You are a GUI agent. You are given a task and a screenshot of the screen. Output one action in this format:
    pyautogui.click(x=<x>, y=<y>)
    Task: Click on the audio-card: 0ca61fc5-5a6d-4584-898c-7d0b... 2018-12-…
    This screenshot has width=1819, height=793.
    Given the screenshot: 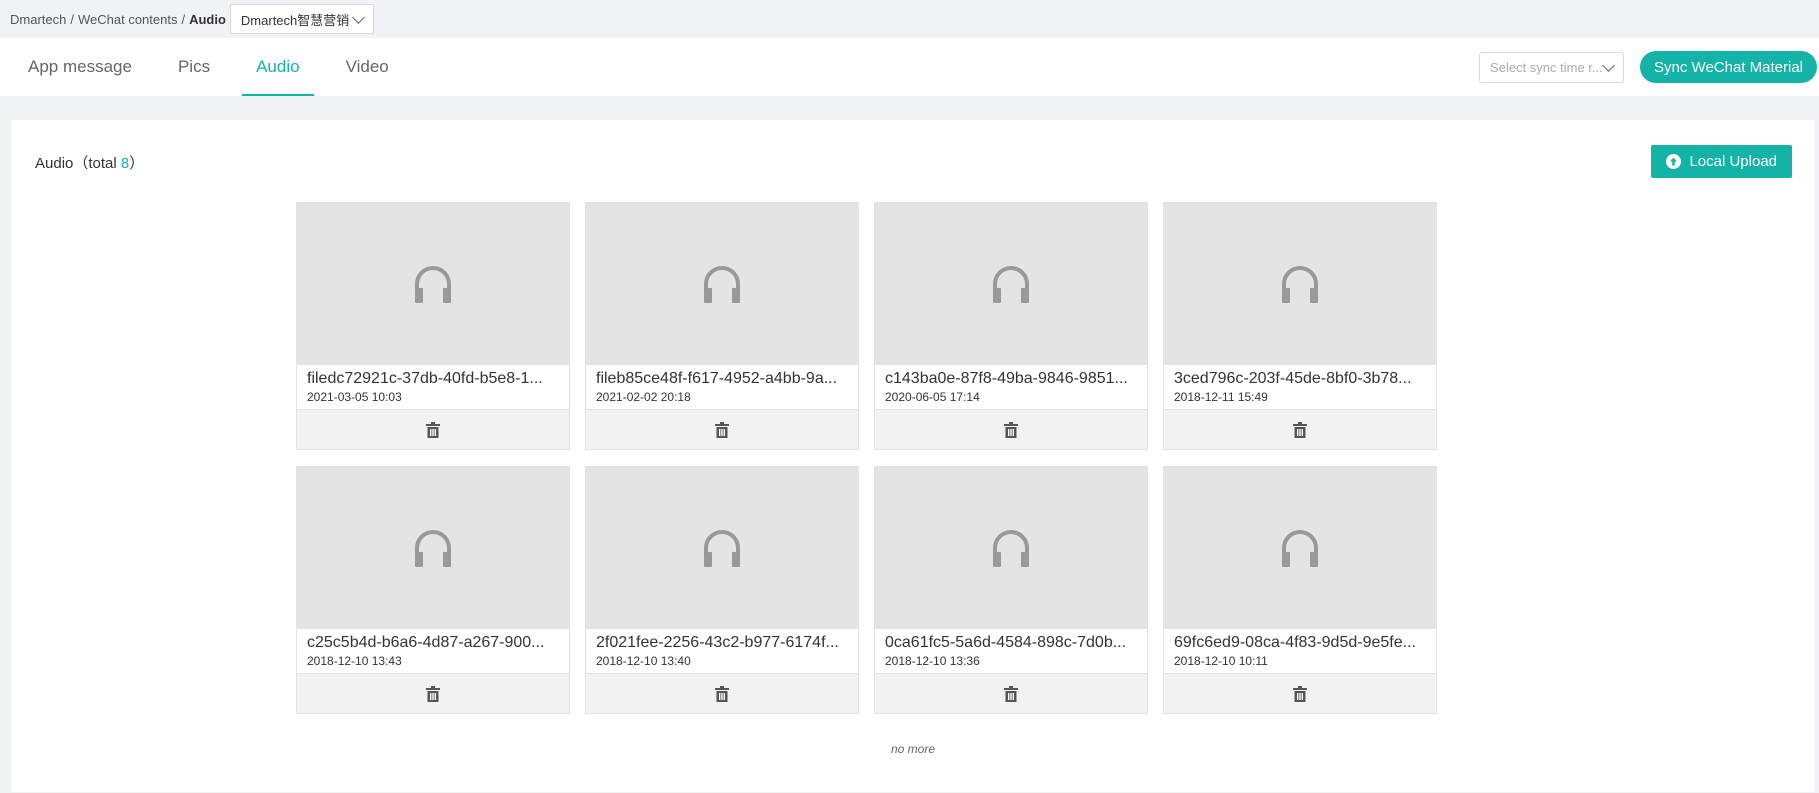 What is the action you would take?
    pyautogui.click(x=1011, y=590)
    